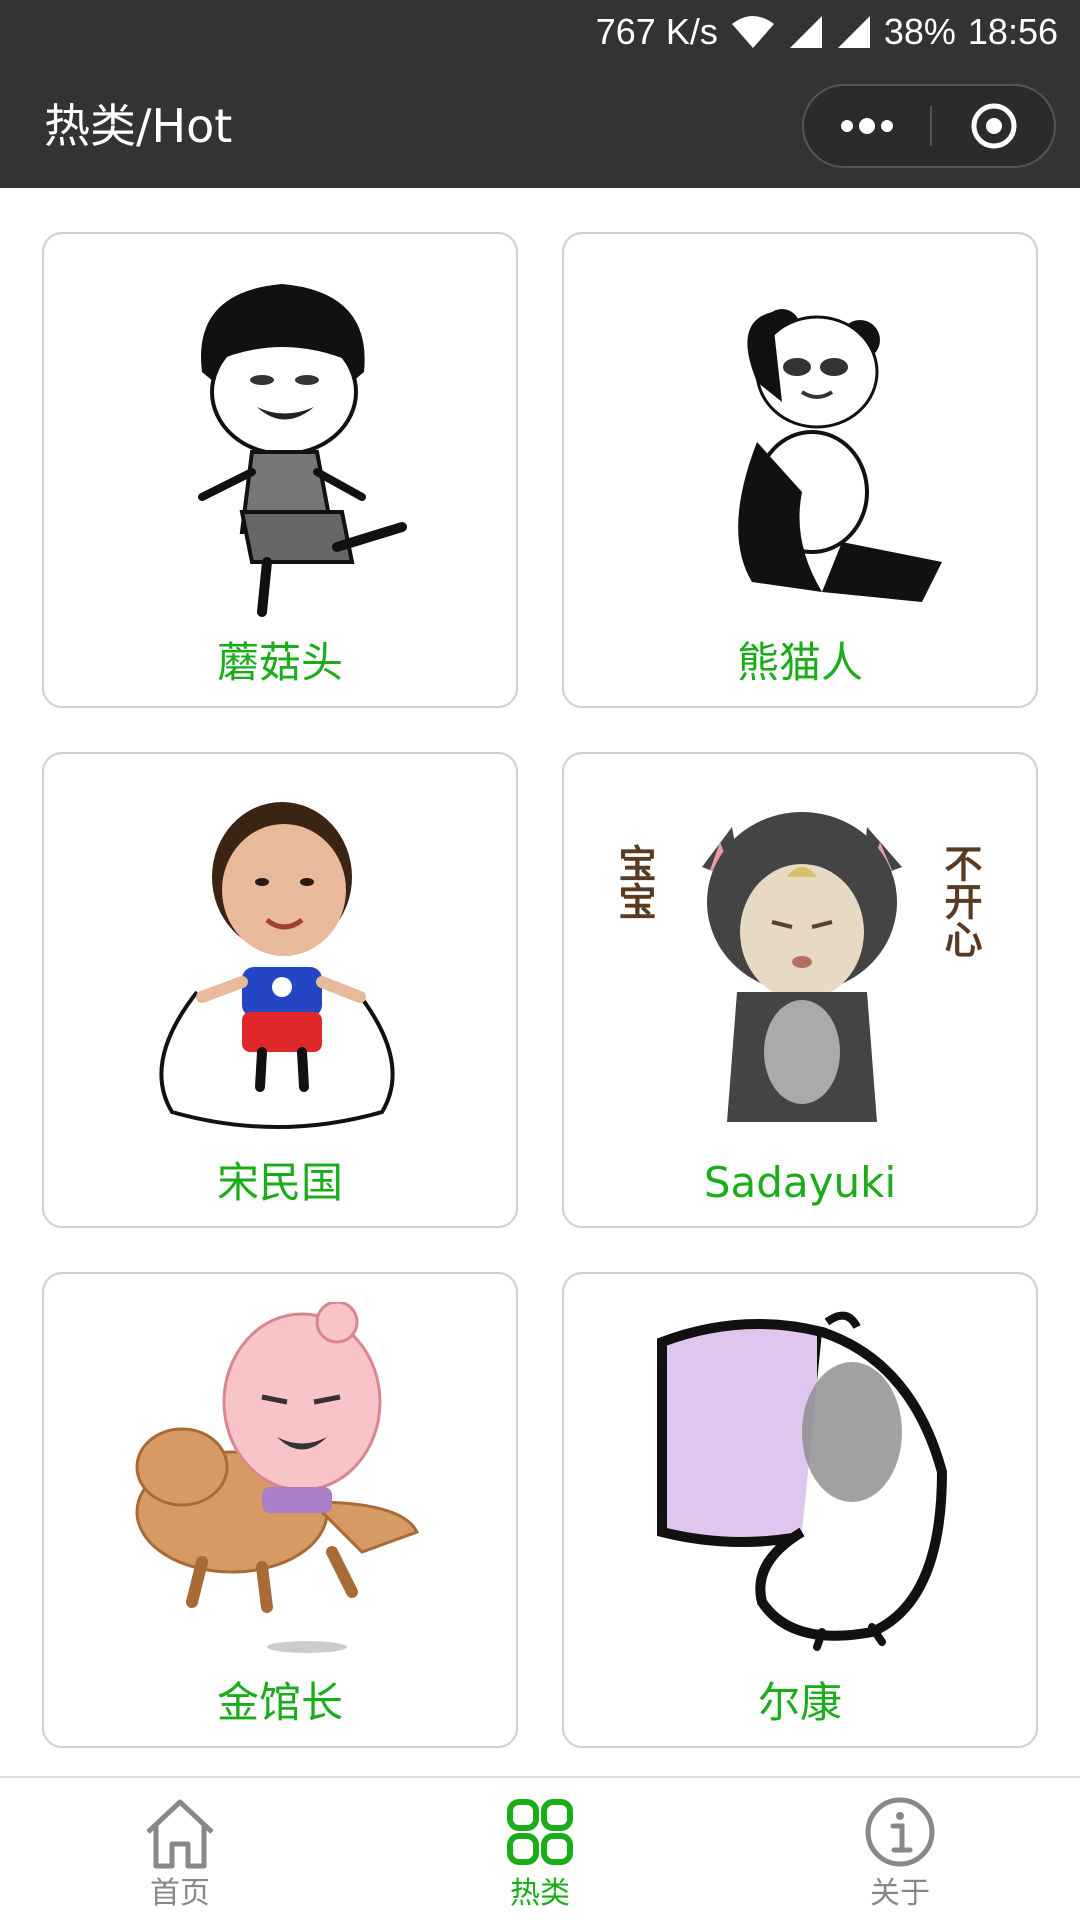 This screenshot has height=1920, width=1080. I want to click on nav-bar: 热类/Hot, so click(540, 126).